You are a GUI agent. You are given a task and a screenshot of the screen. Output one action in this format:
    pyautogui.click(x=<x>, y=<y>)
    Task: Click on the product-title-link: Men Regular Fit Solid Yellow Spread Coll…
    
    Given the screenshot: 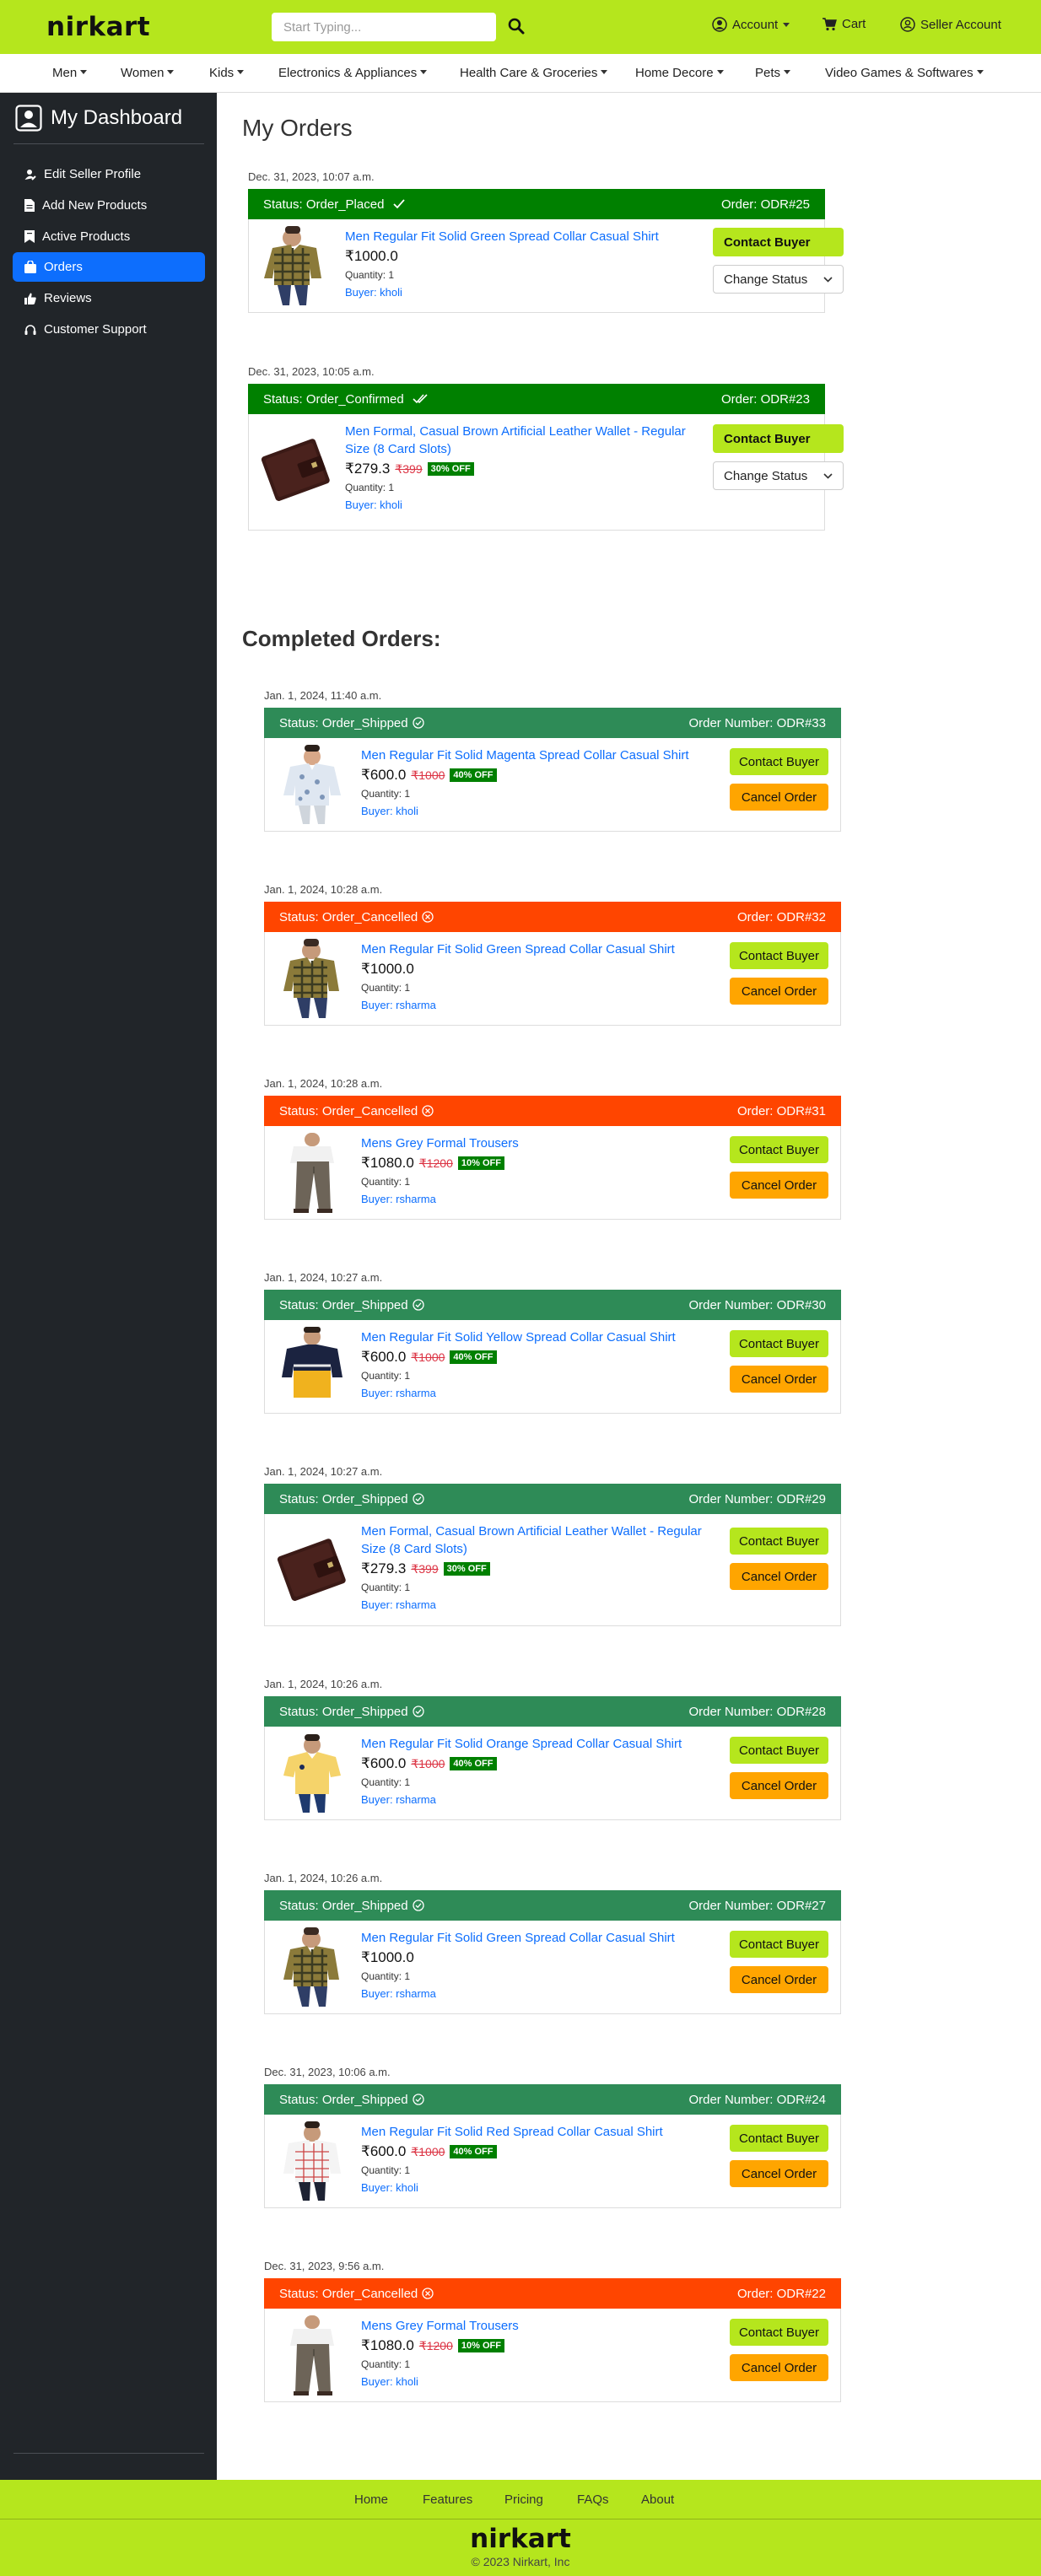 What is the action you would take?
    pyautogui.click(x=536, y=1337)
    